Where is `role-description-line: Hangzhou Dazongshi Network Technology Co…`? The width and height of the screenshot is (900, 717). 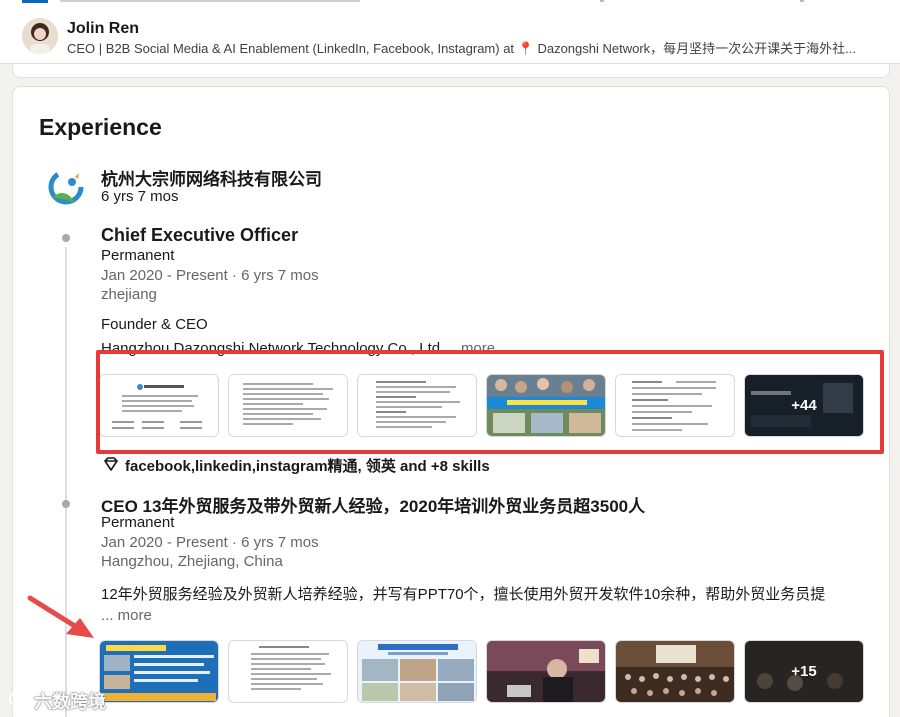
role-description-line: Hangzhou Dazongshi Network Technology Co… is located at coordinates (298, 348).